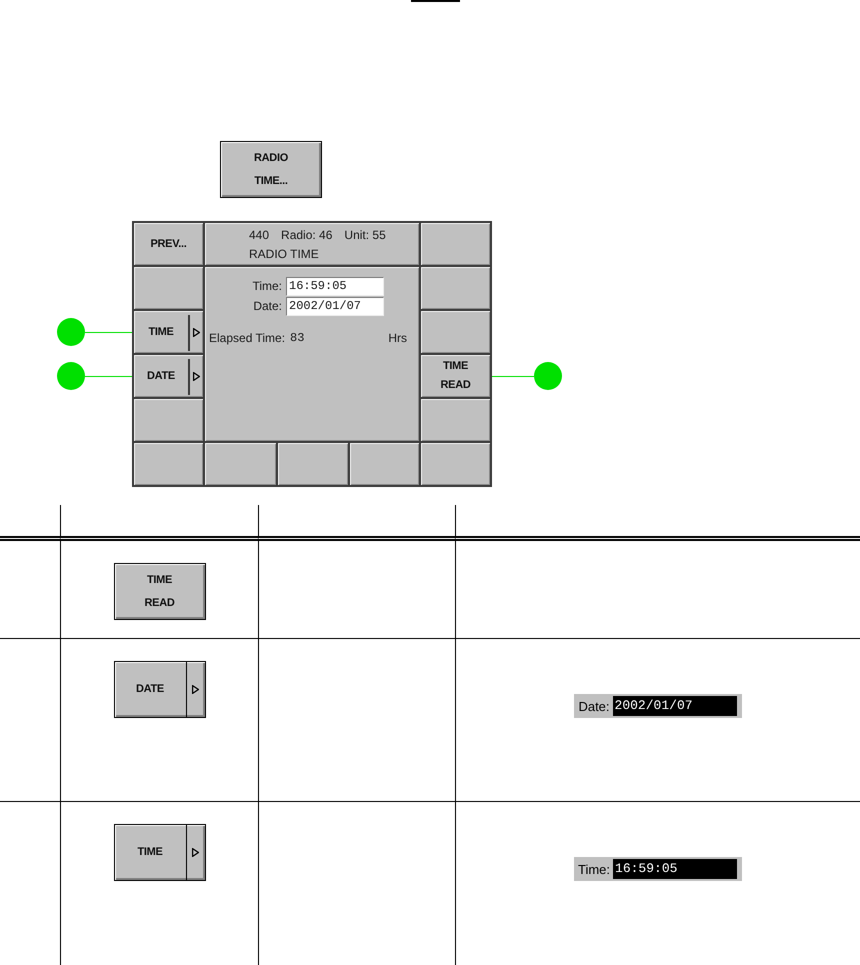  What do you see at coordinates (397, 338) in the screenshot?
I see `unit-label: Hrs` at bounding box center [397, 338].